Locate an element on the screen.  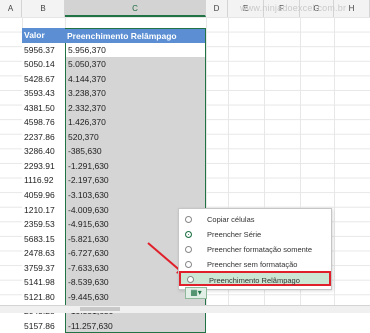
preenchimento-cell: 1.426,370 is located at coordinates (135, 122).